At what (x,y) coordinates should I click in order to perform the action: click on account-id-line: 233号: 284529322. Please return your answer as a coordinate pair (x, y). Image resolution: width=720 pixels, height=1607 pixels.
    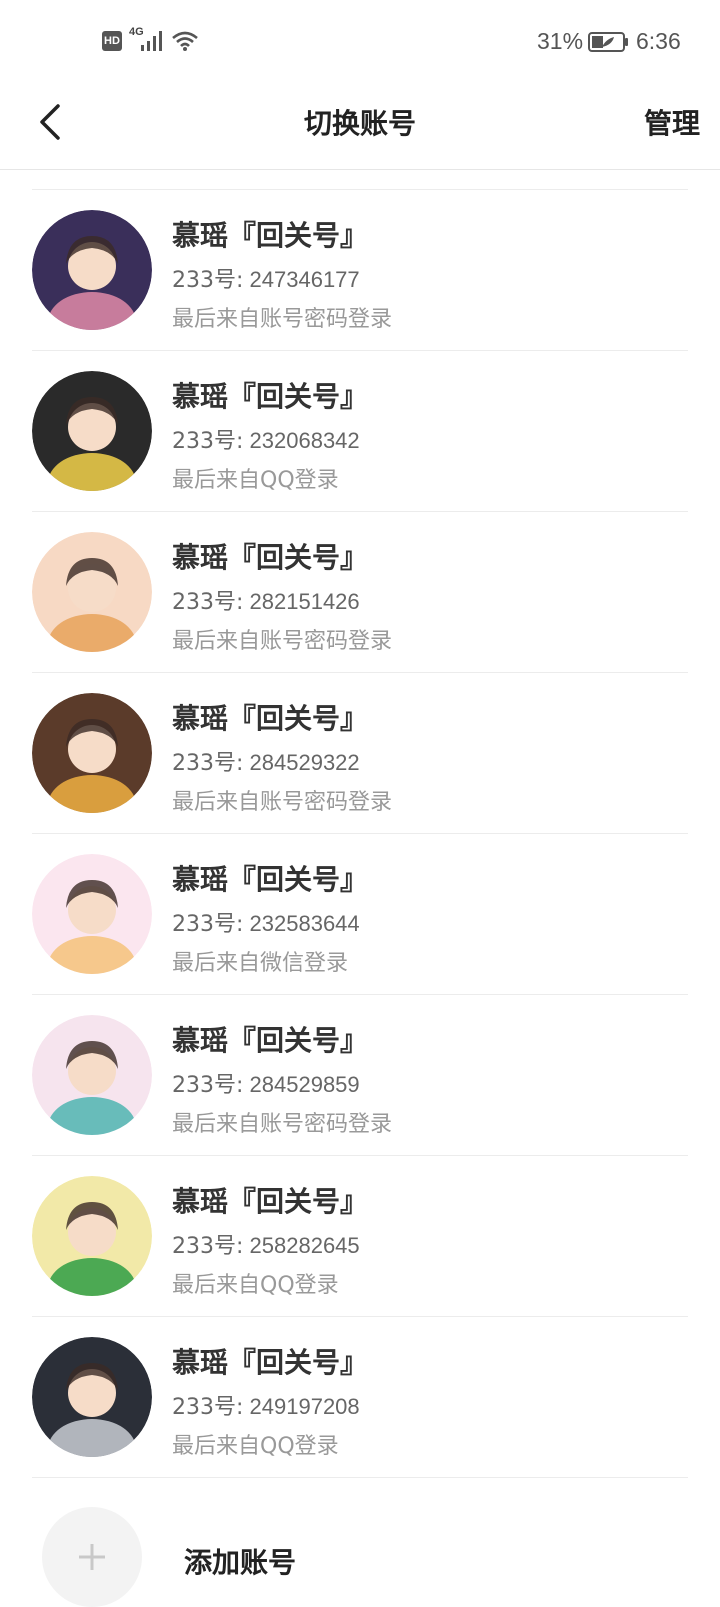
    Looking at the image, I should click on (266, 761).